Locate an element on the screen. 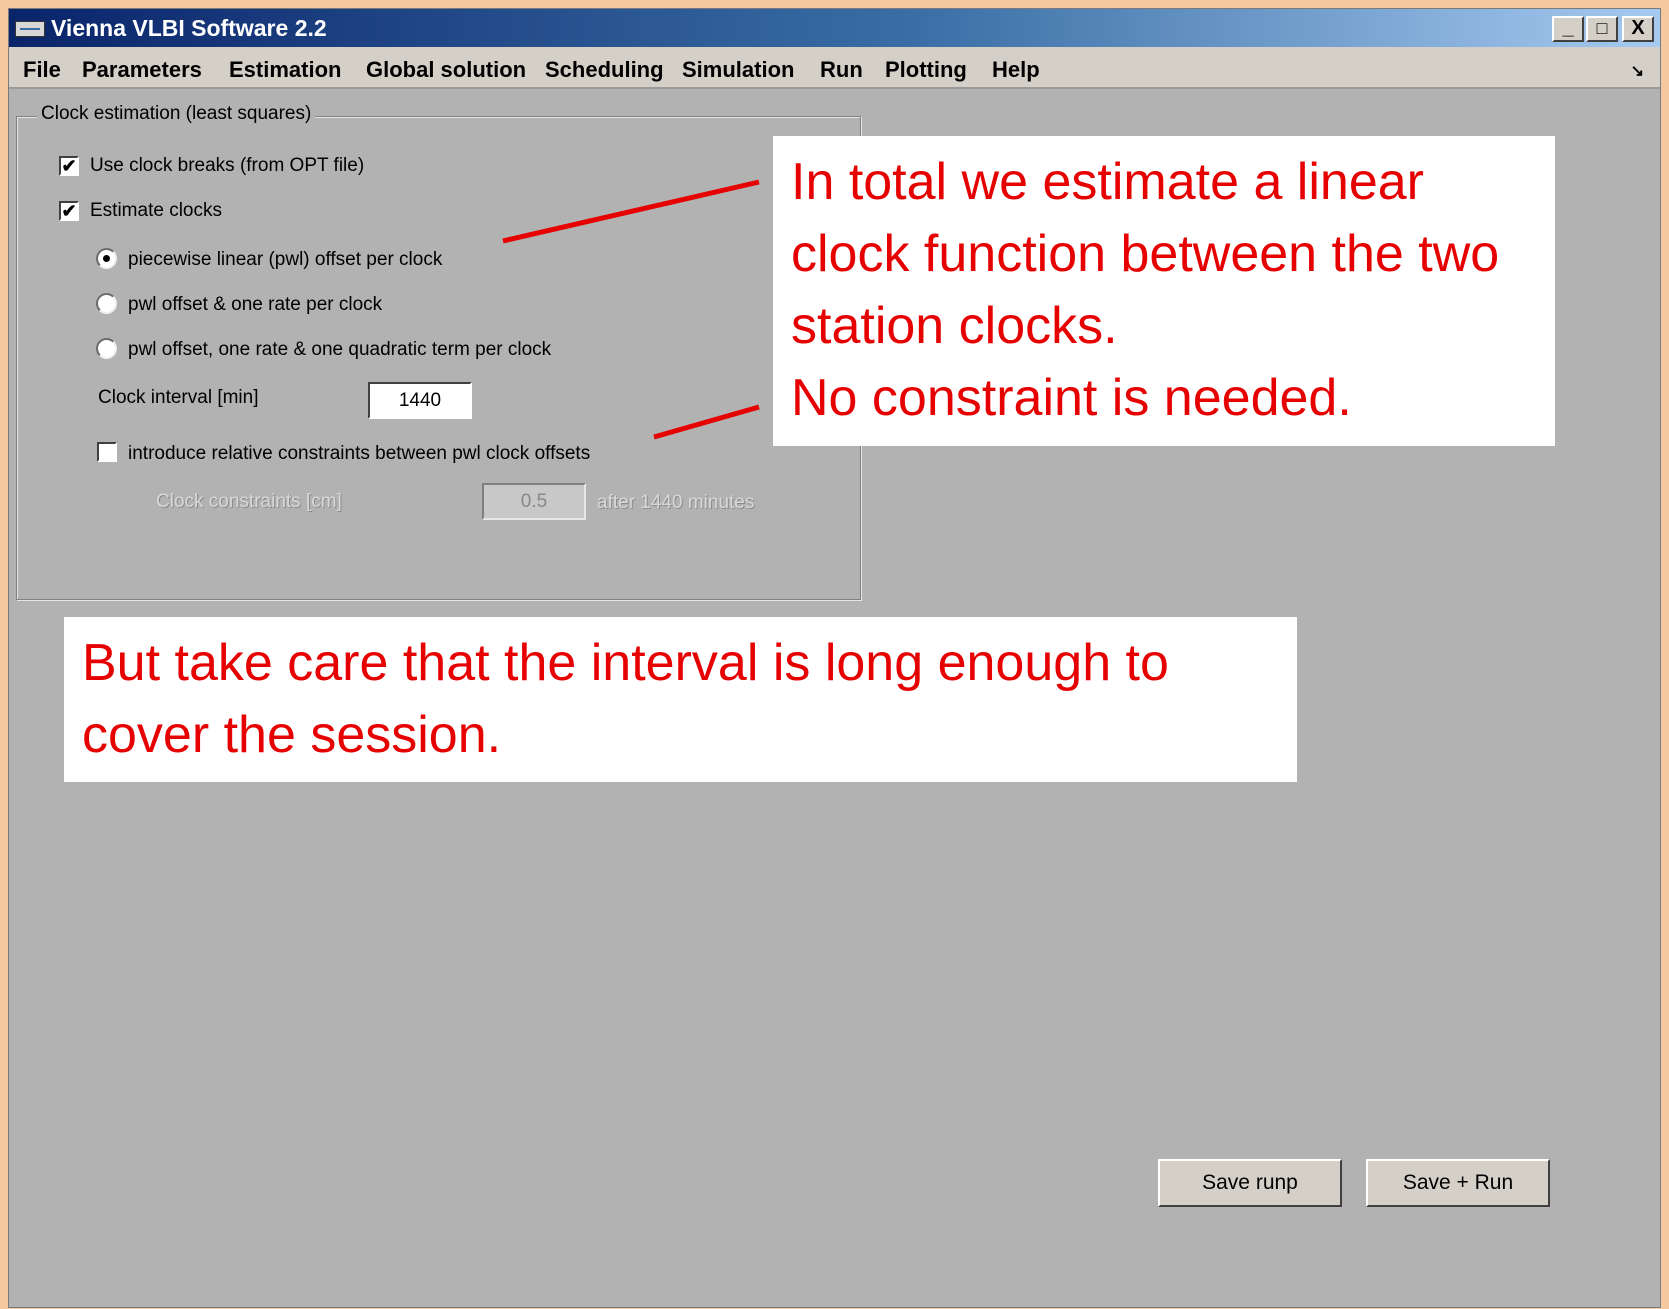 The image size is (1669, 1309). pointer-line-to-pwl is located at coordinates (631, 211).